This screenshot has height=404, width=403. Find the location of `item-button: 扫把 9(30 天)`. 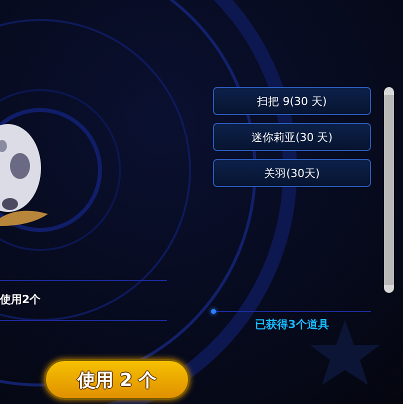

item-button: 扫把 9(30 天) is located at coordinates (292, 101).